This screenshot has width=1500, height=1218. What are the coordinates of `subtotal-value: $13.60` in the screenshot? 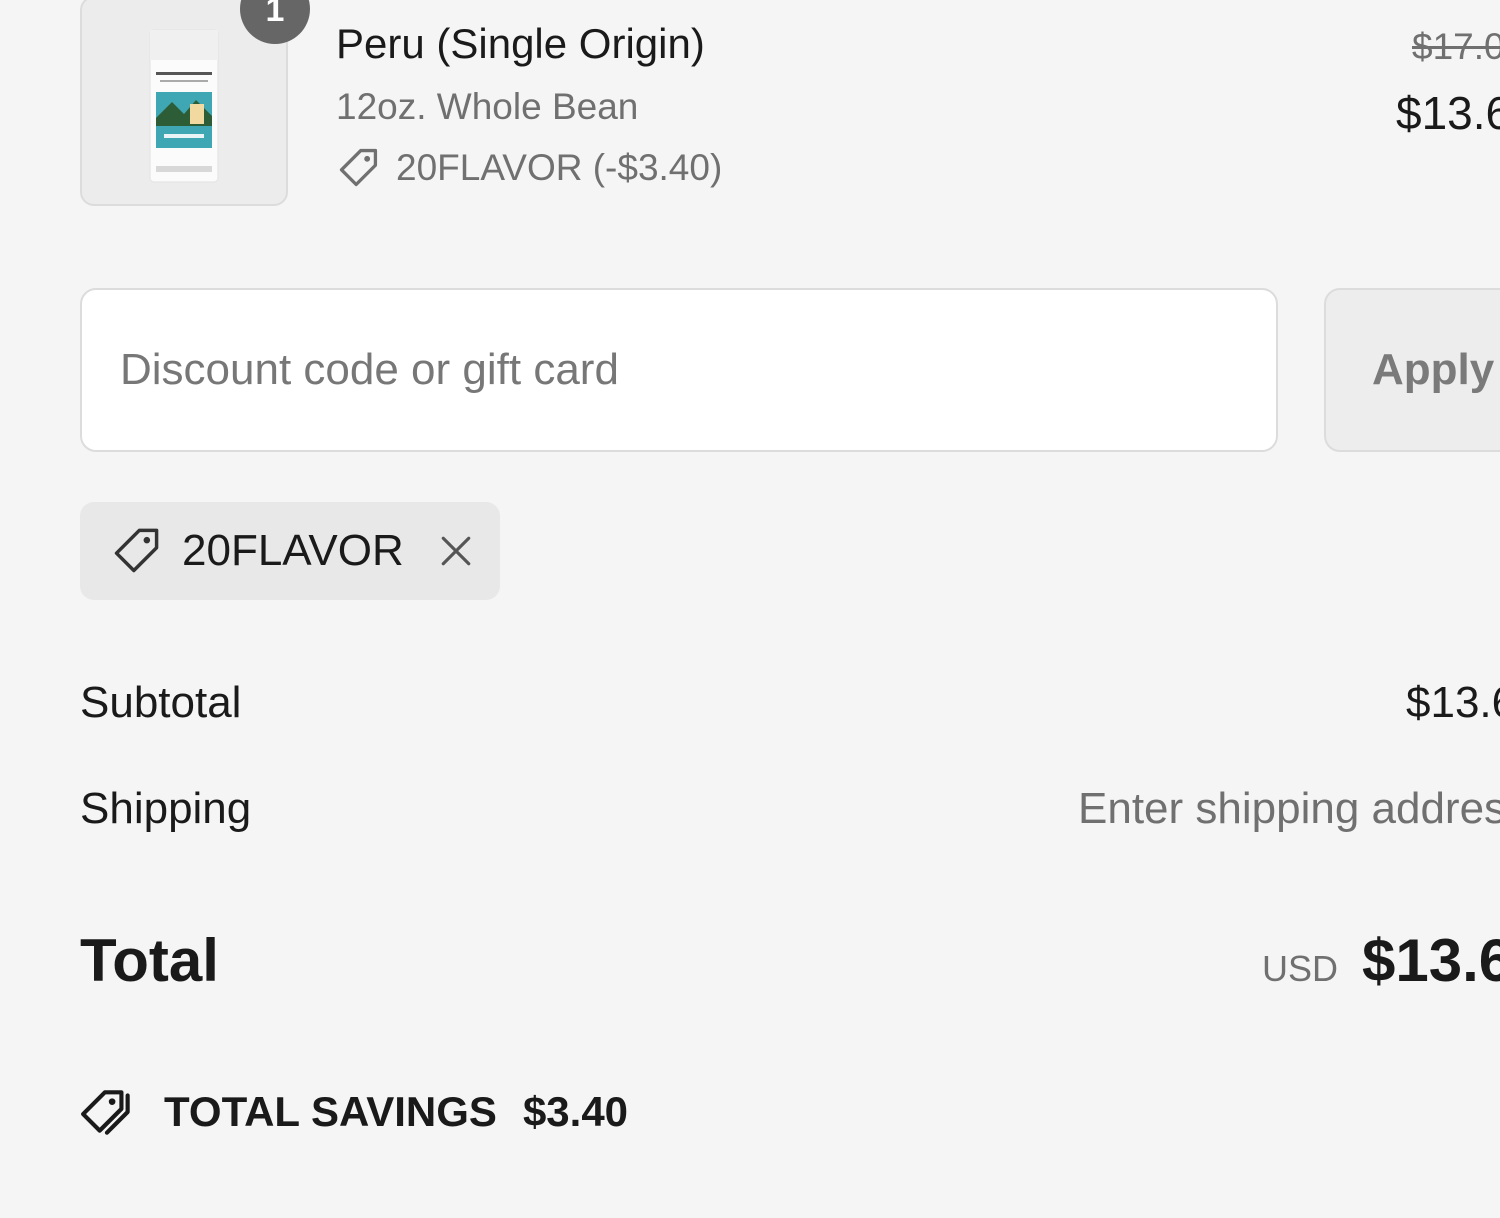 It's located at (1453, 702).